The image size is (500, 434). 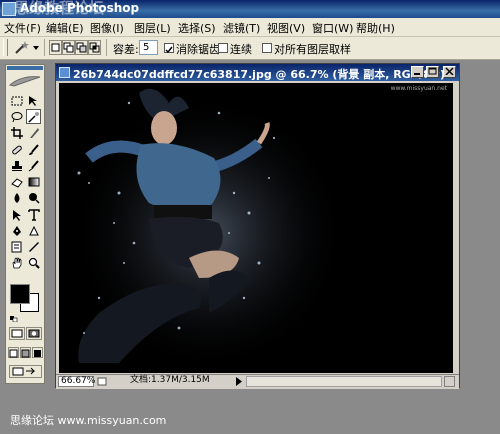 I want to click on eyedropper-icon, so click(x=33, y=246).